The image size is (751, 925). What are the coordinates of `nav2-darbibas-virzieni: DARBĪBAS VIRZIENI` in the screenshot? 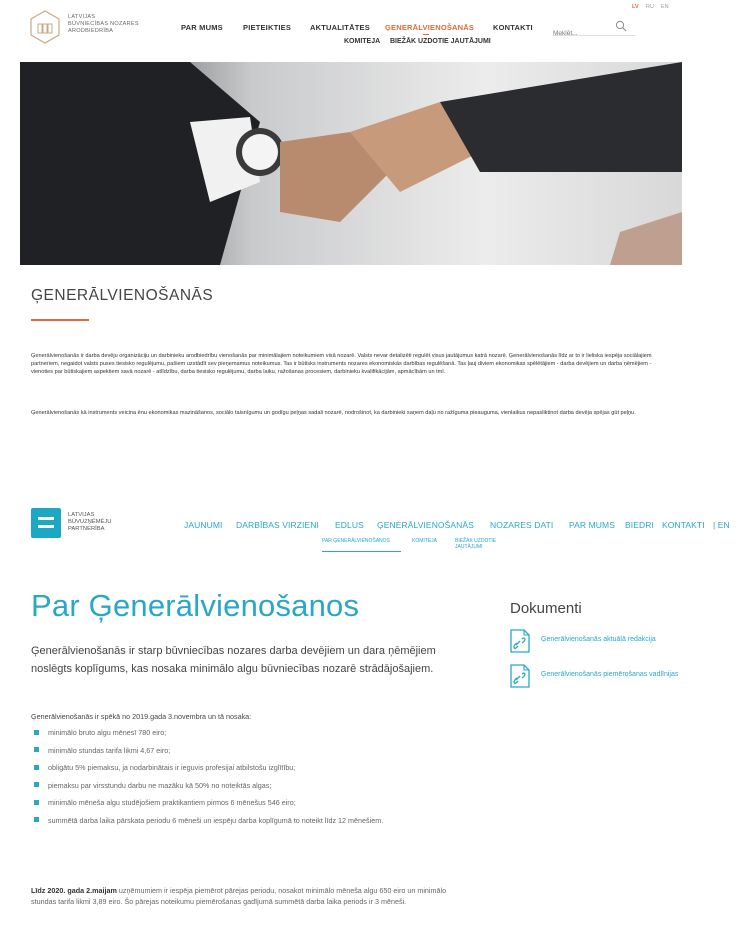 It's located at (277, 525).